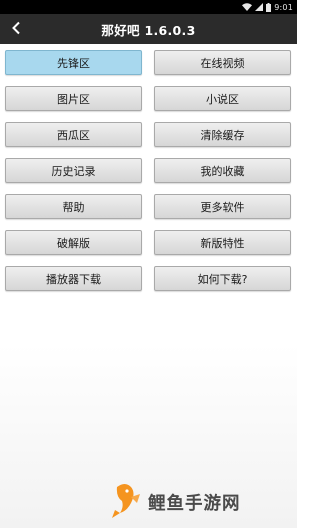  I want to click on title-bar: 那好吧 1.6.0.3, so click(148, 29).